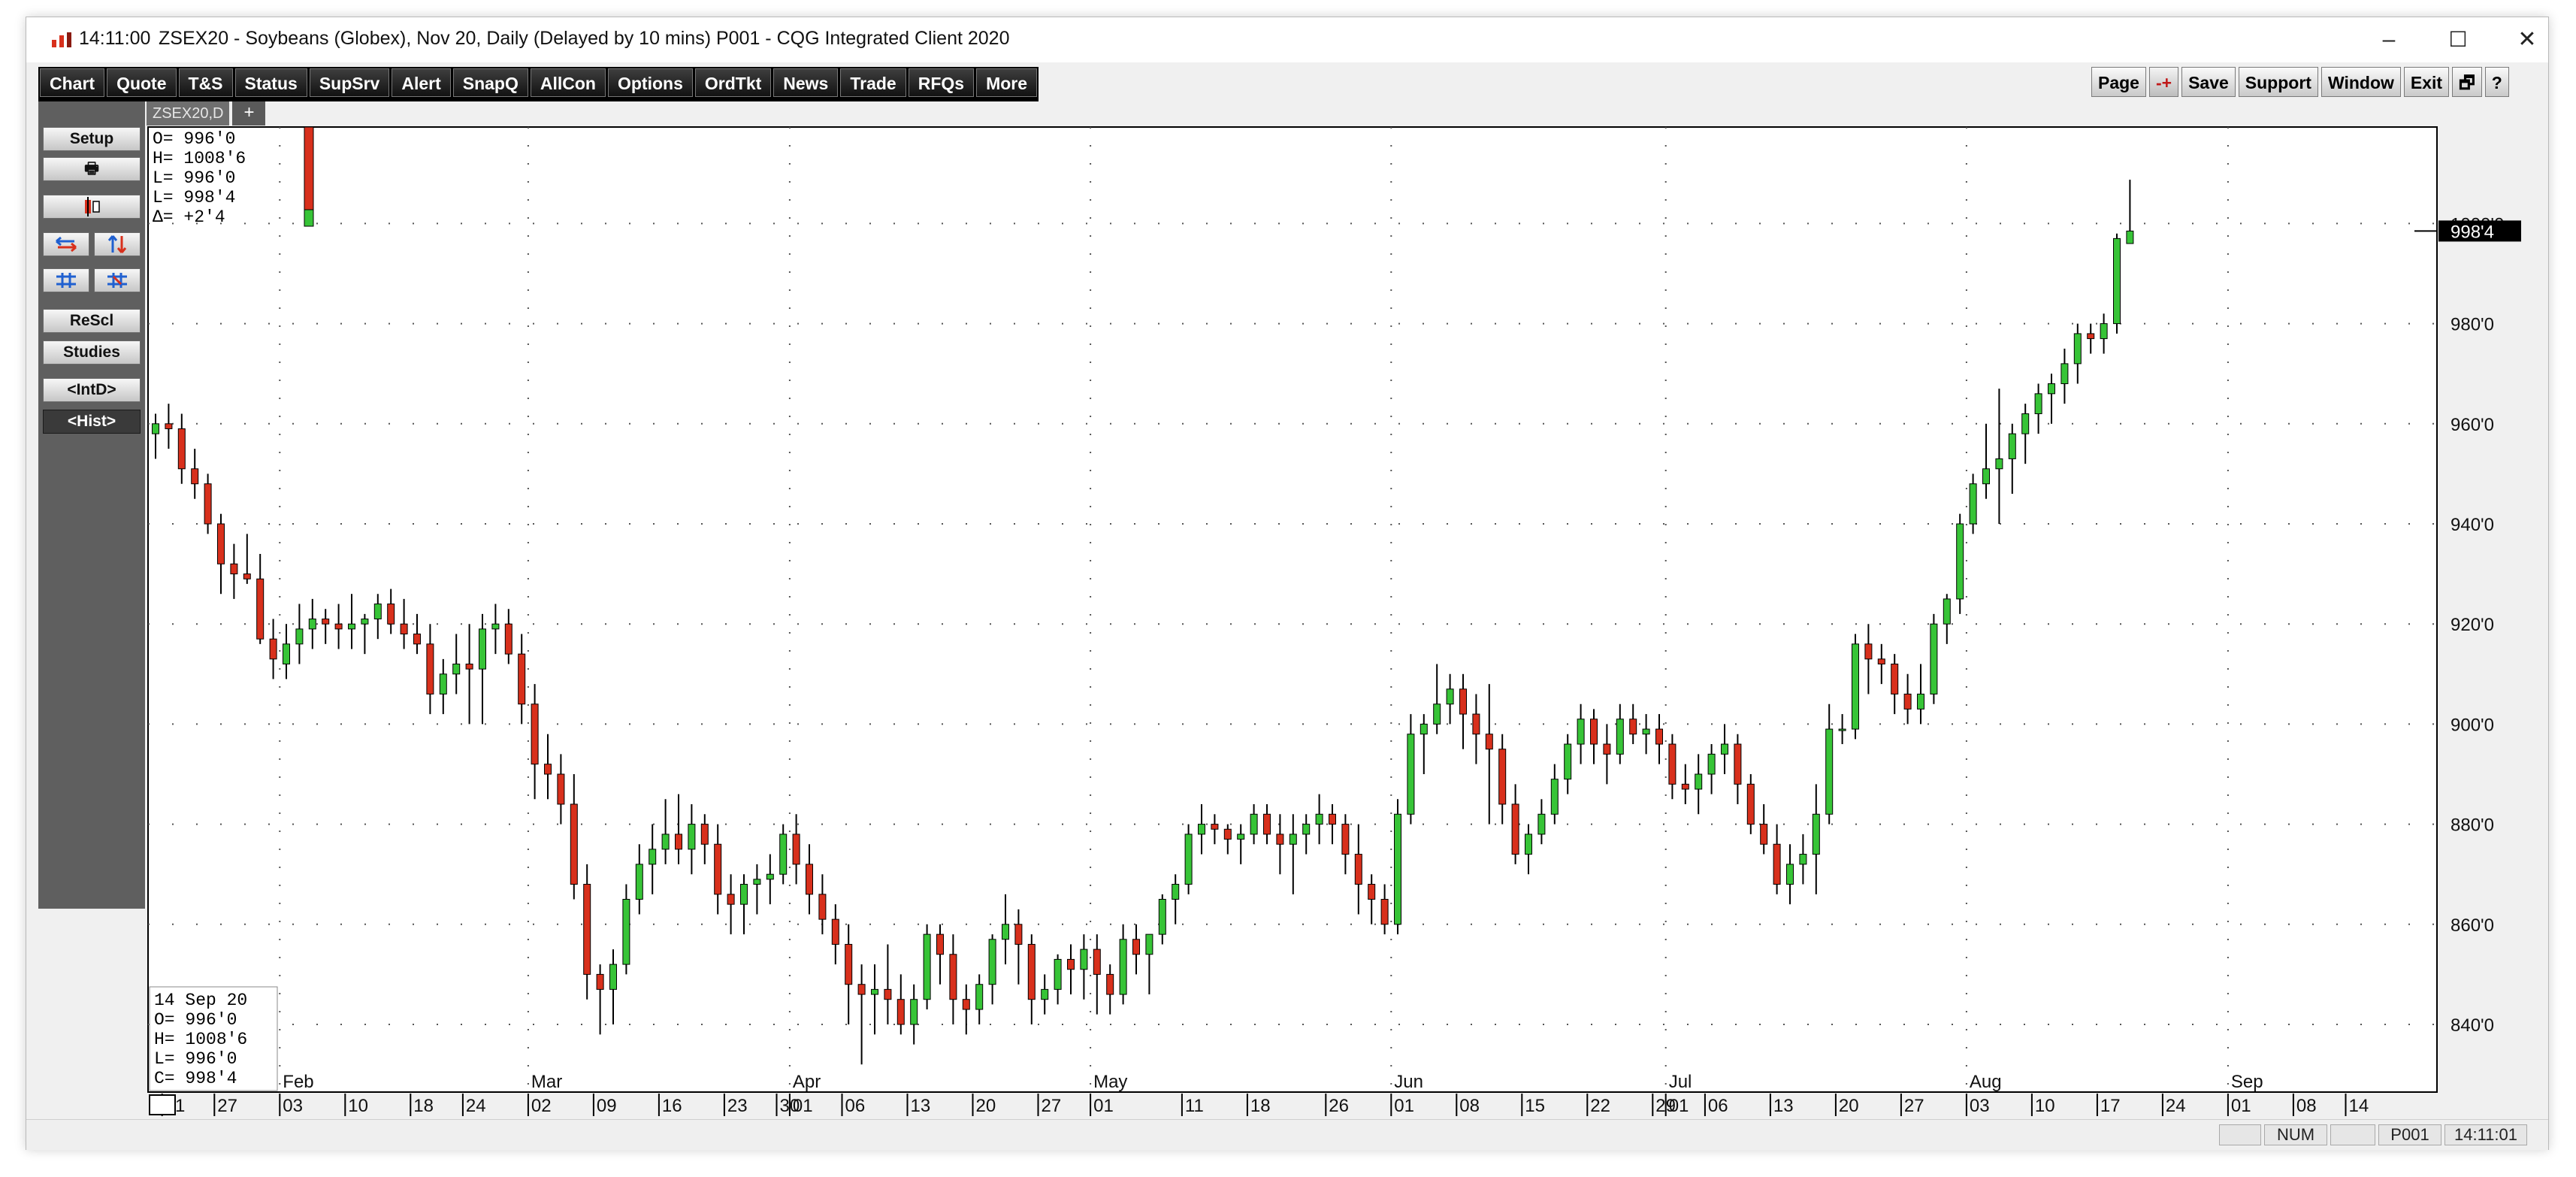  I want to click on menu-trade-button: Trade, so click(873, 82).